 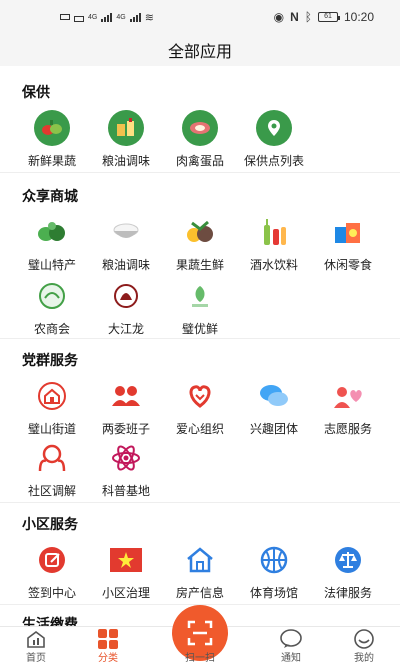 I want to click on app-label: 大江龙, so click(x=125, y=329).